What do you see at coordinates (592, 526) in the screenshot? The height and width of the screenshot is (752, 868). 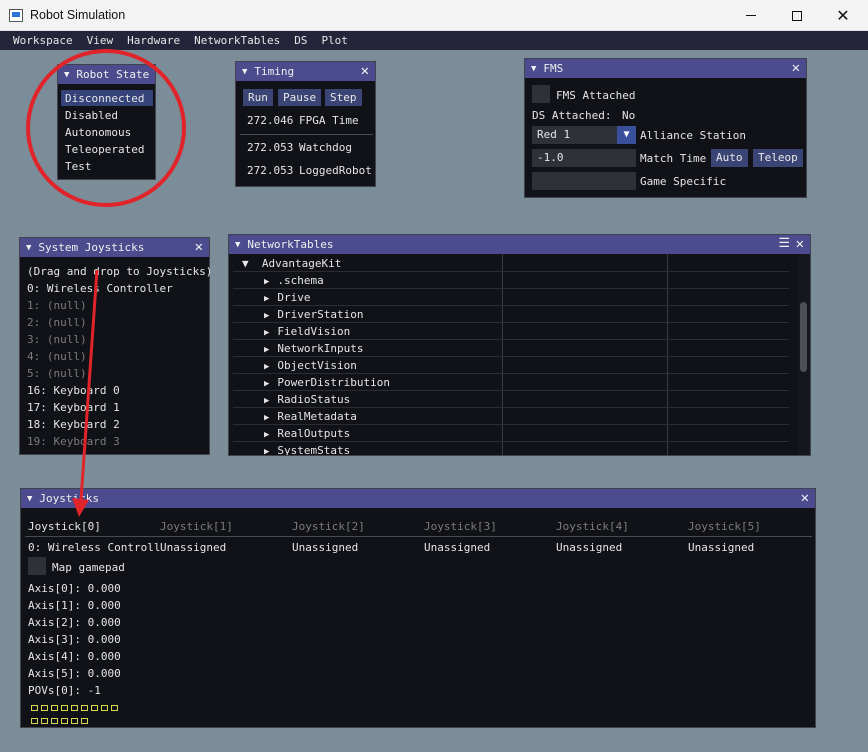 I see `tab-joystick-4: Joystick[4]` at bounding box center [592, 526].